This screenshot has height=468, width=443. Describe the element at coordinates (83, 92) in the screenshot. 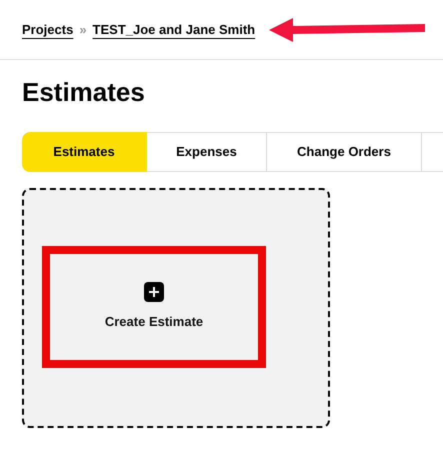

I see `page-title: Estimates` at that location.